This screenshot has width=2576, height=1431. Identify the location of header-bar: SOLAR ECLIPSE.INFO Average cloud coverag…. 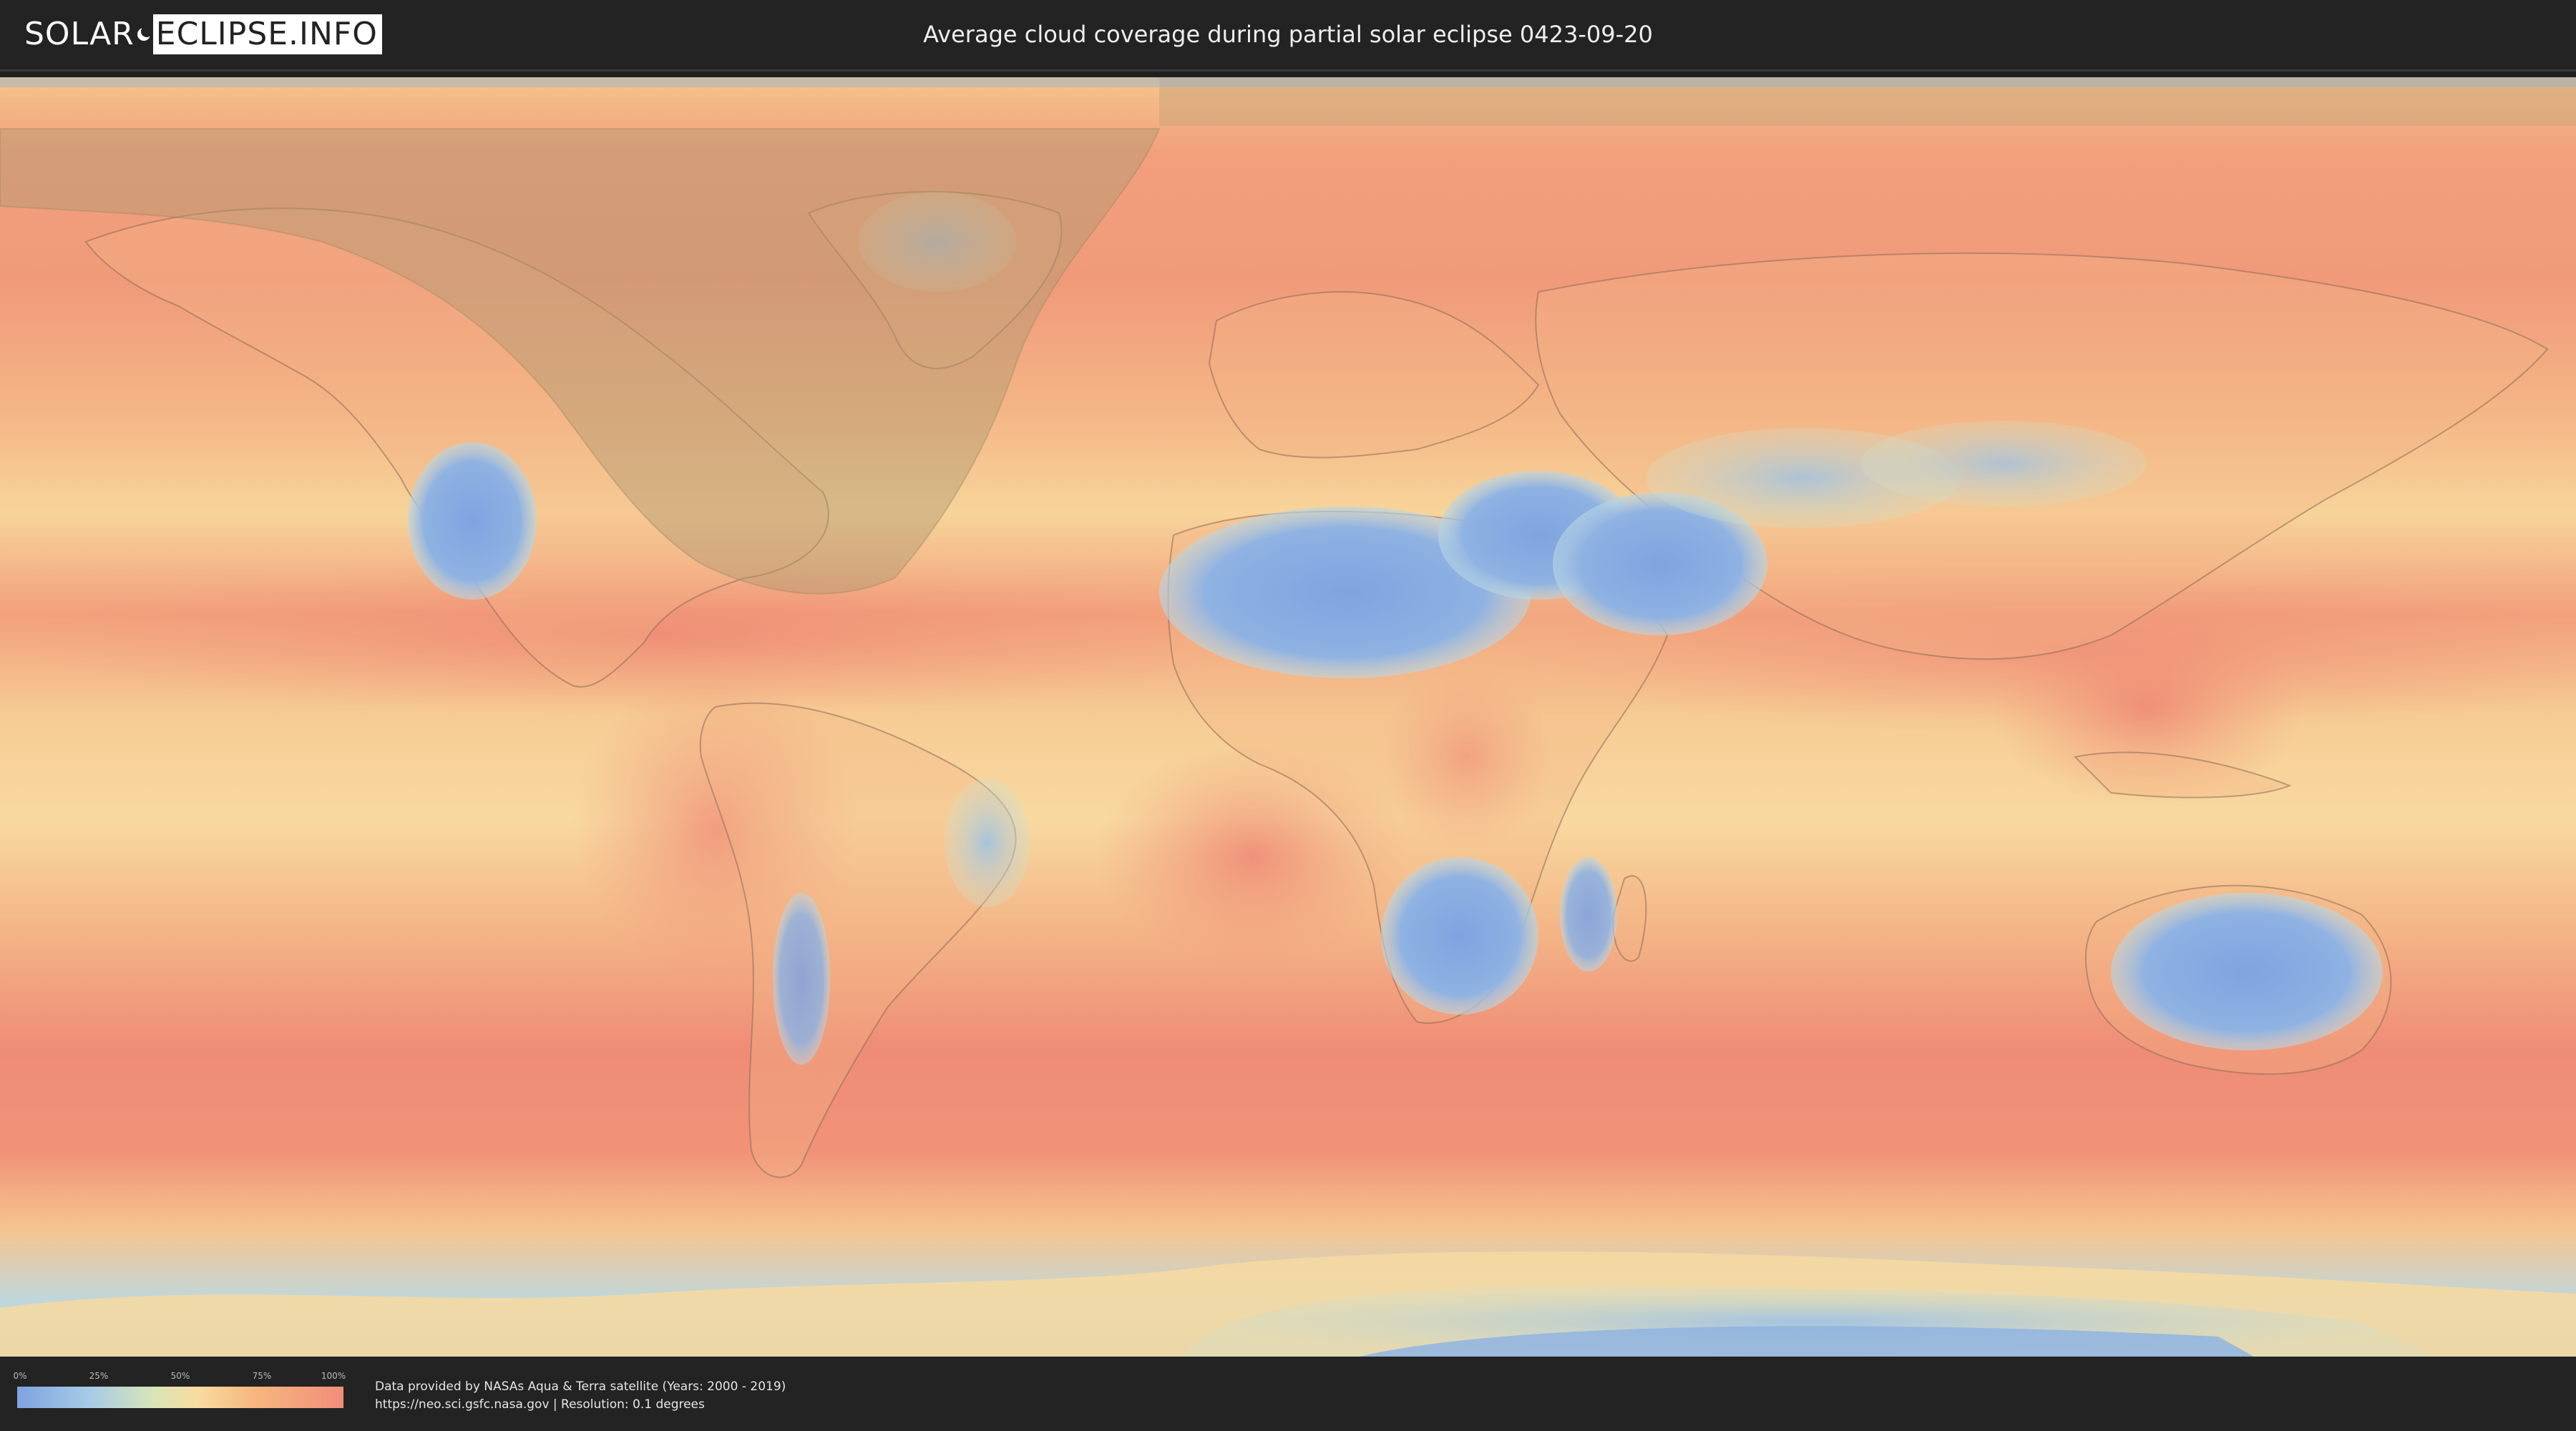
(1288, 36).